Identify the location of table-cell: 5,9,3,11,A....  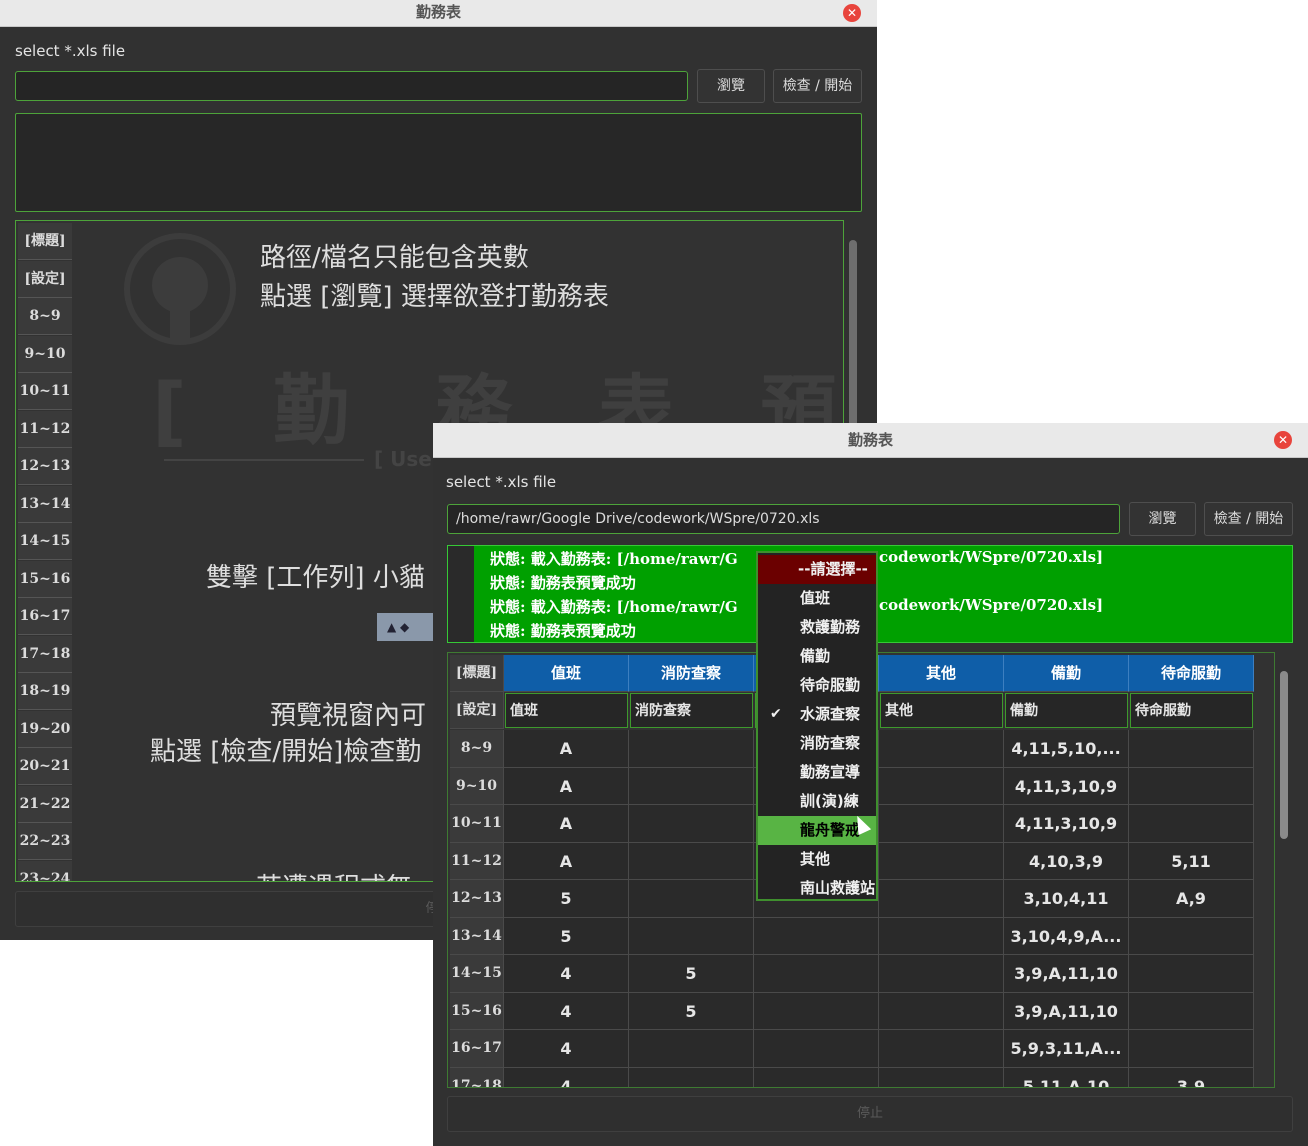
(1066, 1049).